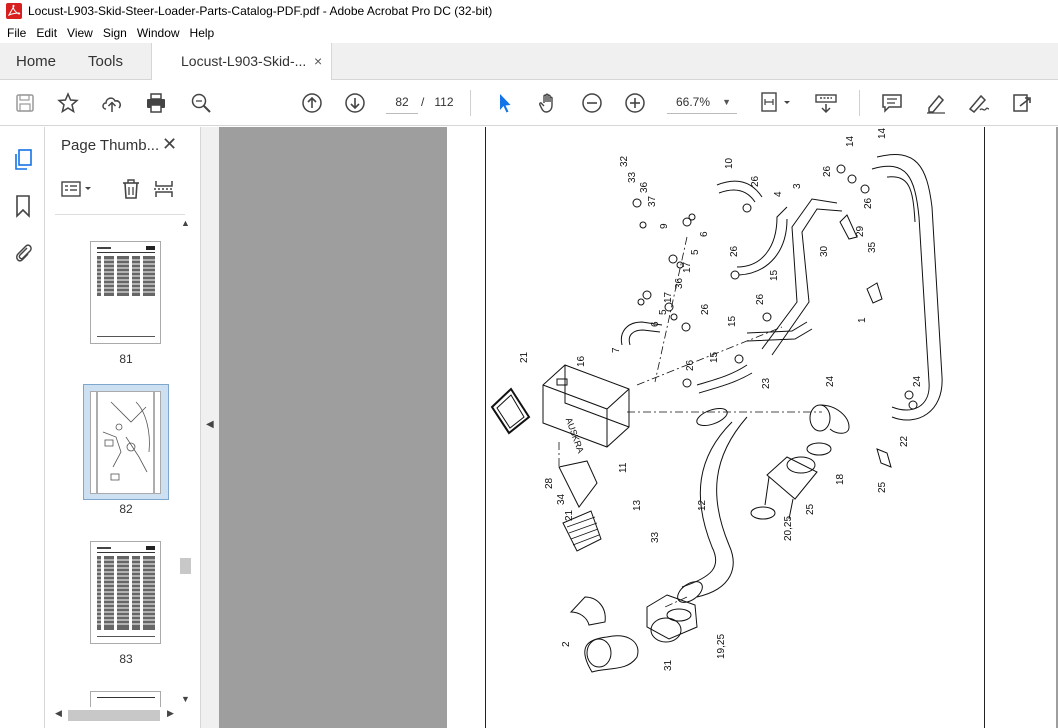 This screenshot has width=1058, height=728. Describe the element at coordinates (979, 103) in the screenshot. I see `sign-icon` at that location.